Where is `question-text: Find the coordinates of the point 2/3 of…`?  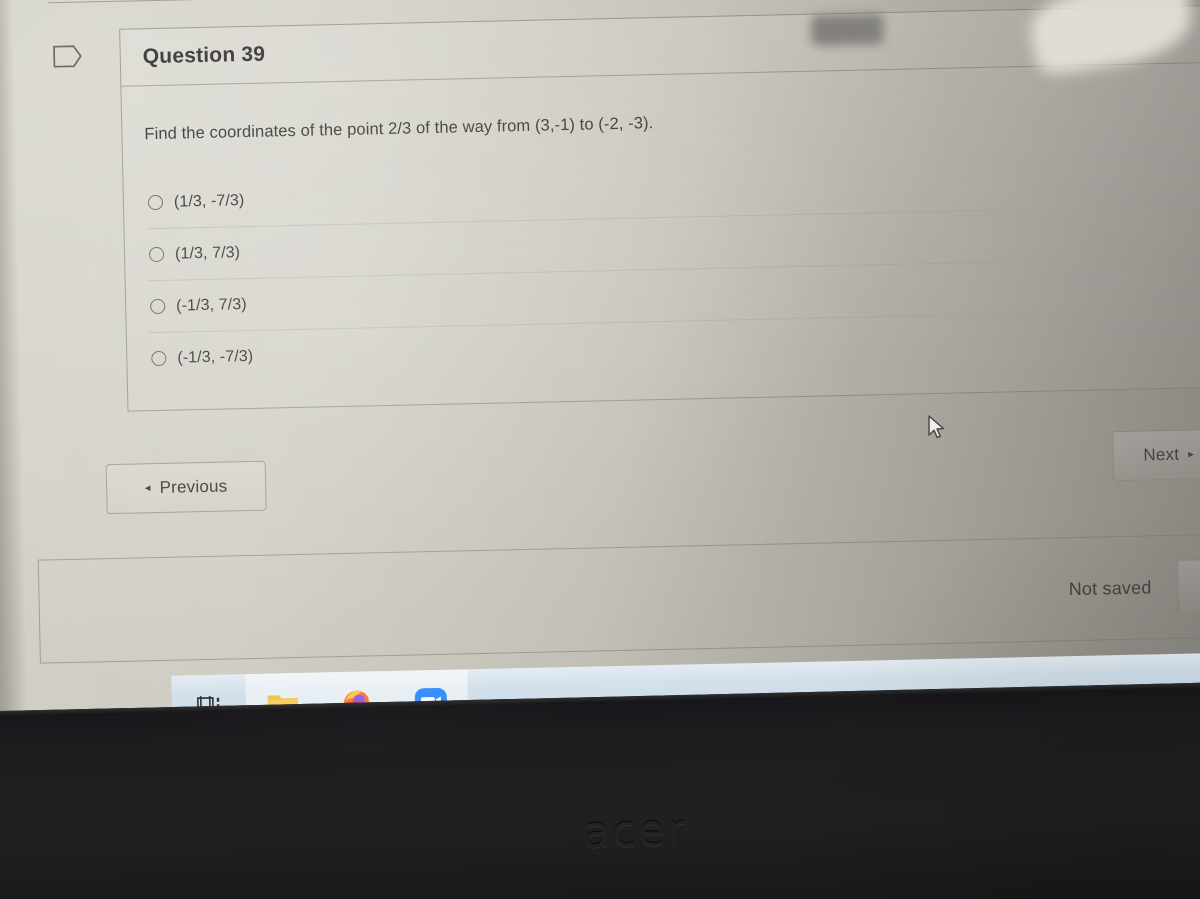
question-text: Find the coordinates of the point 2/3 of… is located at coordinates (399, 129).